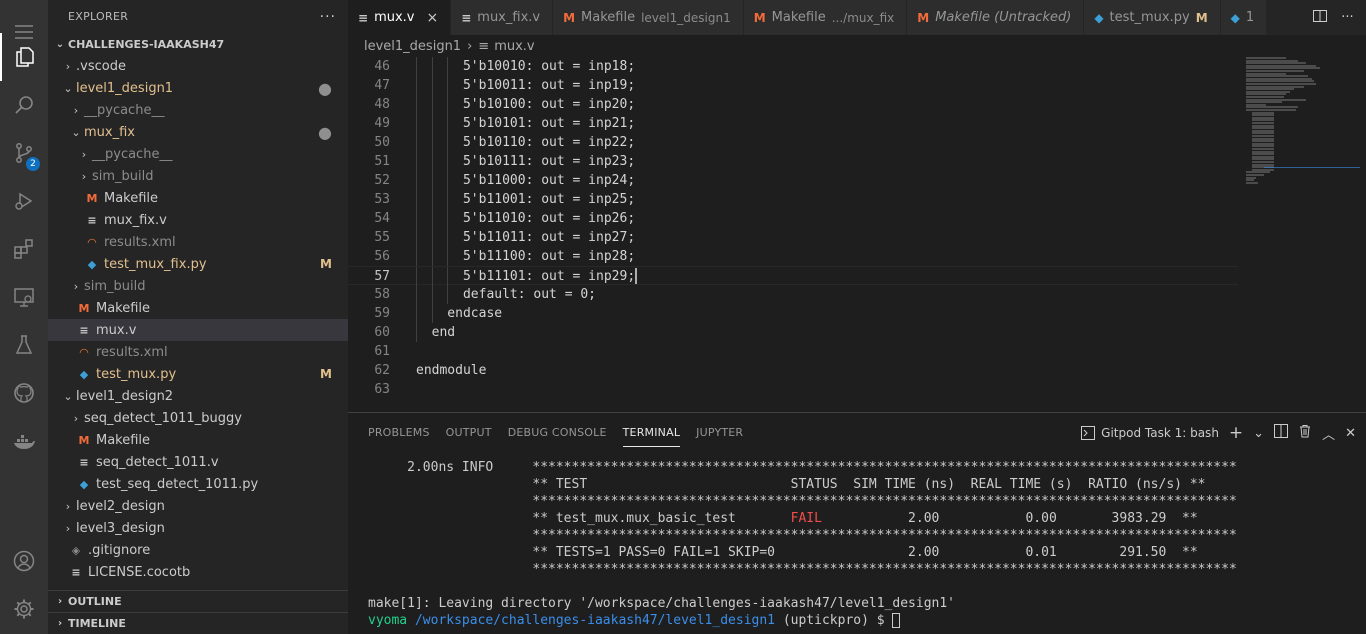 The width and height of the screenshot is (1366, 634). Describe the element at coordinates (793, 218) in the screenshot. I see `code-line: 54 5'b11010: out = inp26;` at that location.